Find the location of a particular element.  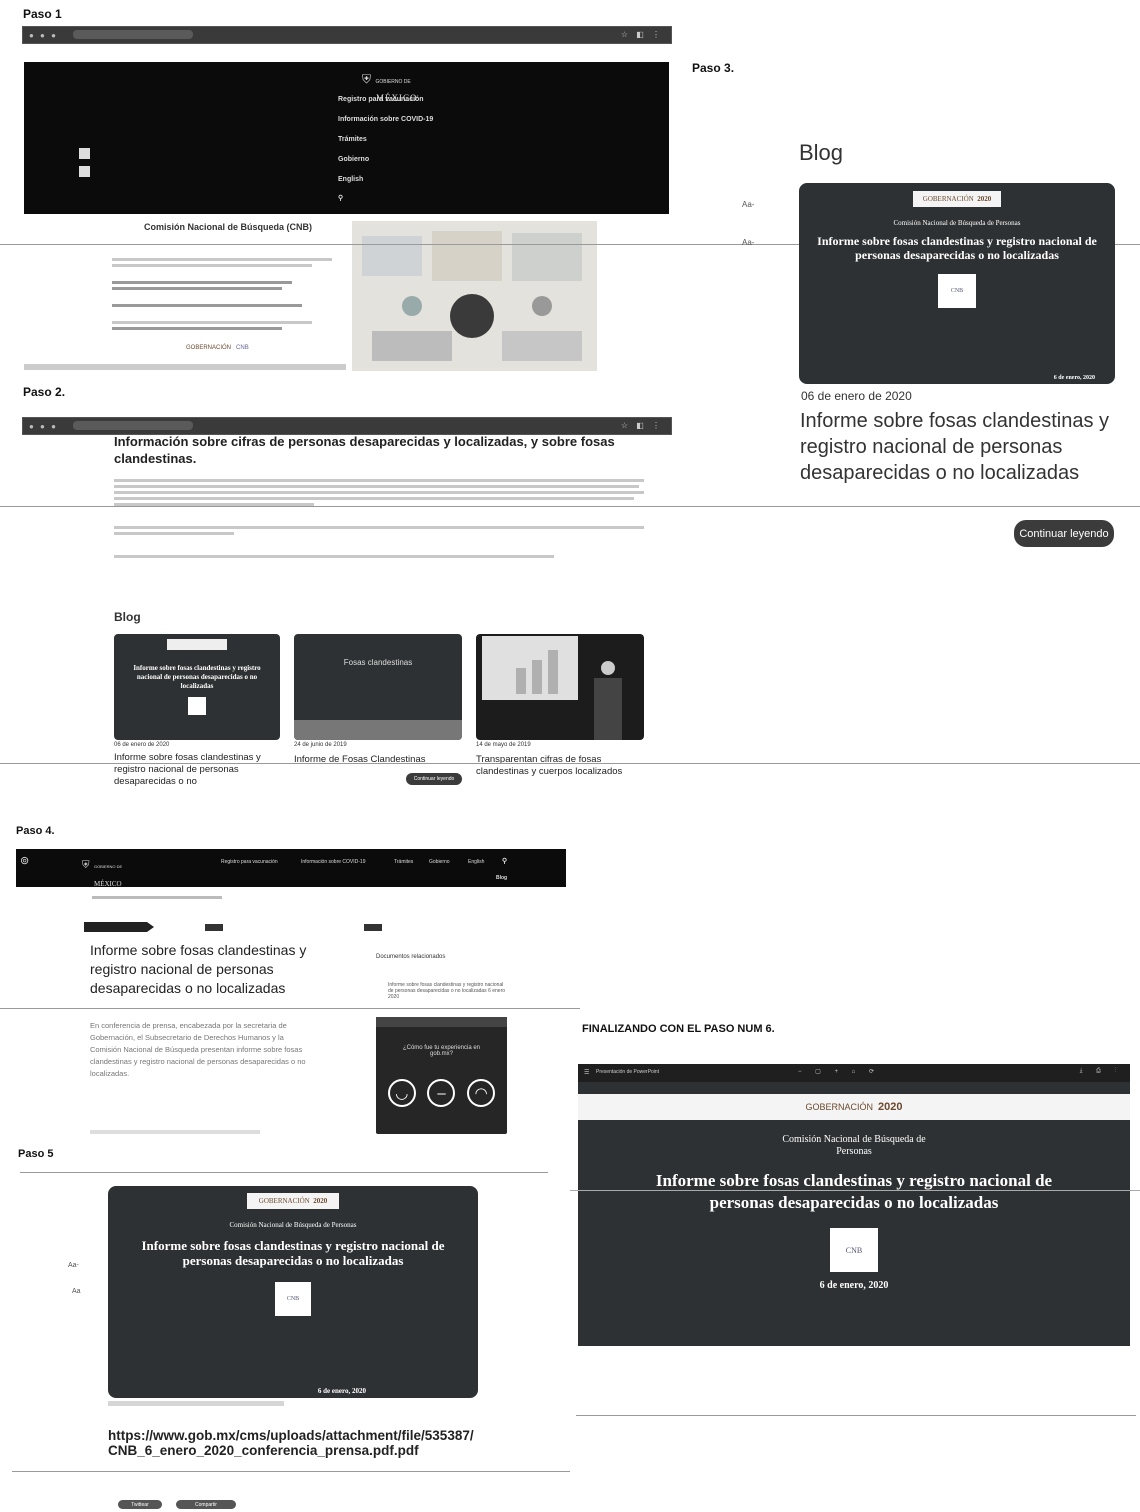

zoom-controls: − ▢ + ⌂ ⟳ is located at coordinates (839, 1071).